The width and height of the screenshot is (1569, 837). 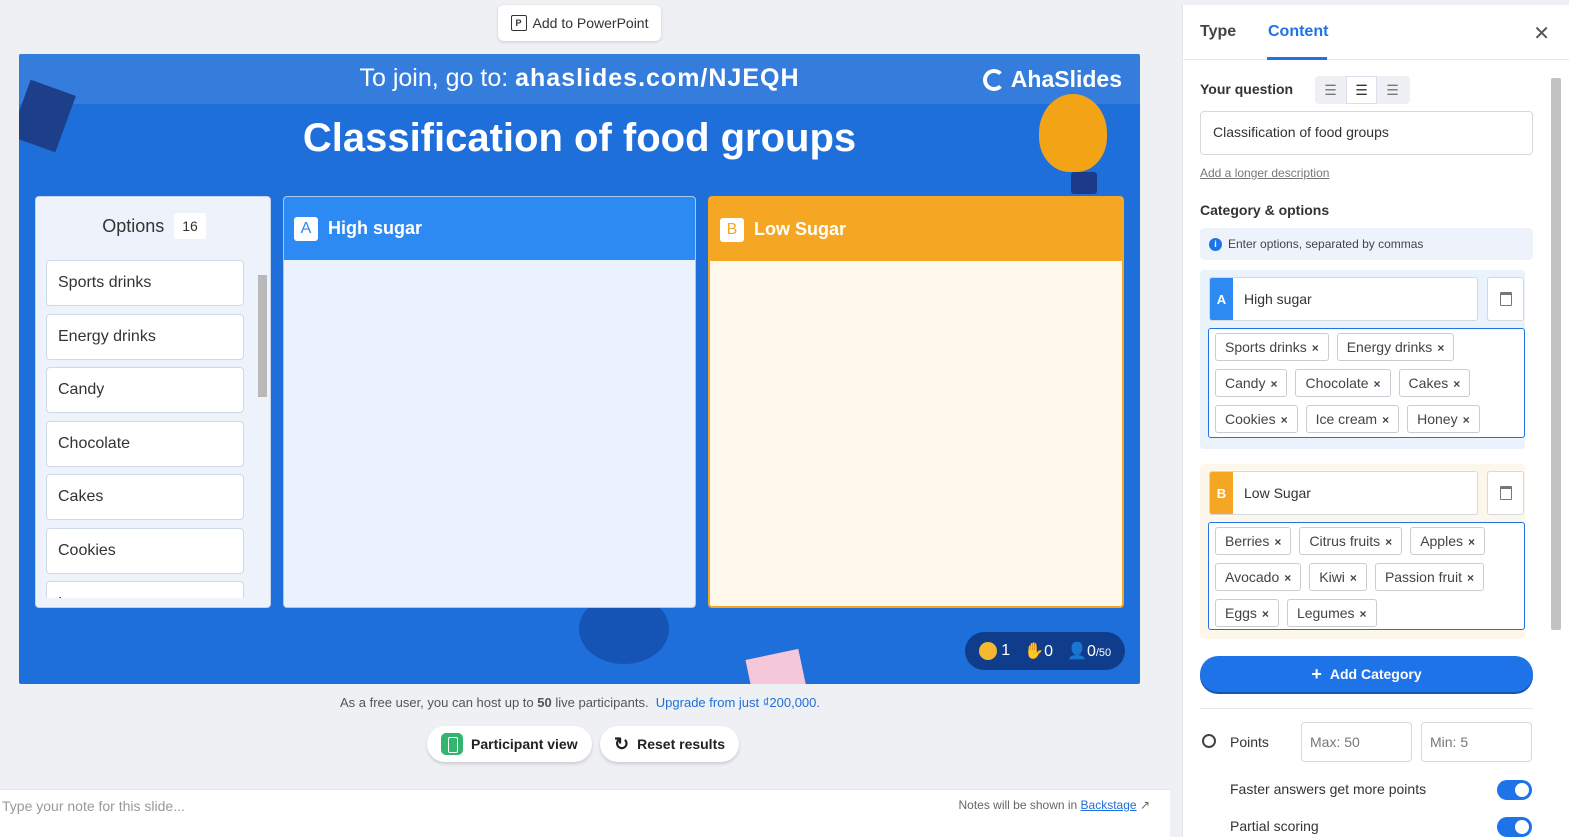 What do you see at coordinates (738, 702) in the screenshot?
I see `upgrade-link: Upgrade from just ₫200,000.` at bounding box center [738, 702].